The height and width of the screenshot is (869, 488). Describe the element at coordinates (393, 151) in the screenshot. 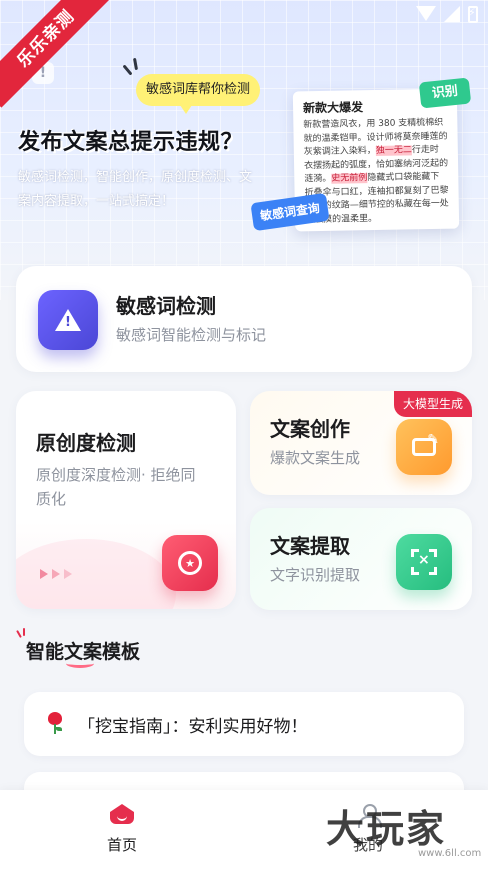

I see `paper-highlight-1: 独一无二` at that location.